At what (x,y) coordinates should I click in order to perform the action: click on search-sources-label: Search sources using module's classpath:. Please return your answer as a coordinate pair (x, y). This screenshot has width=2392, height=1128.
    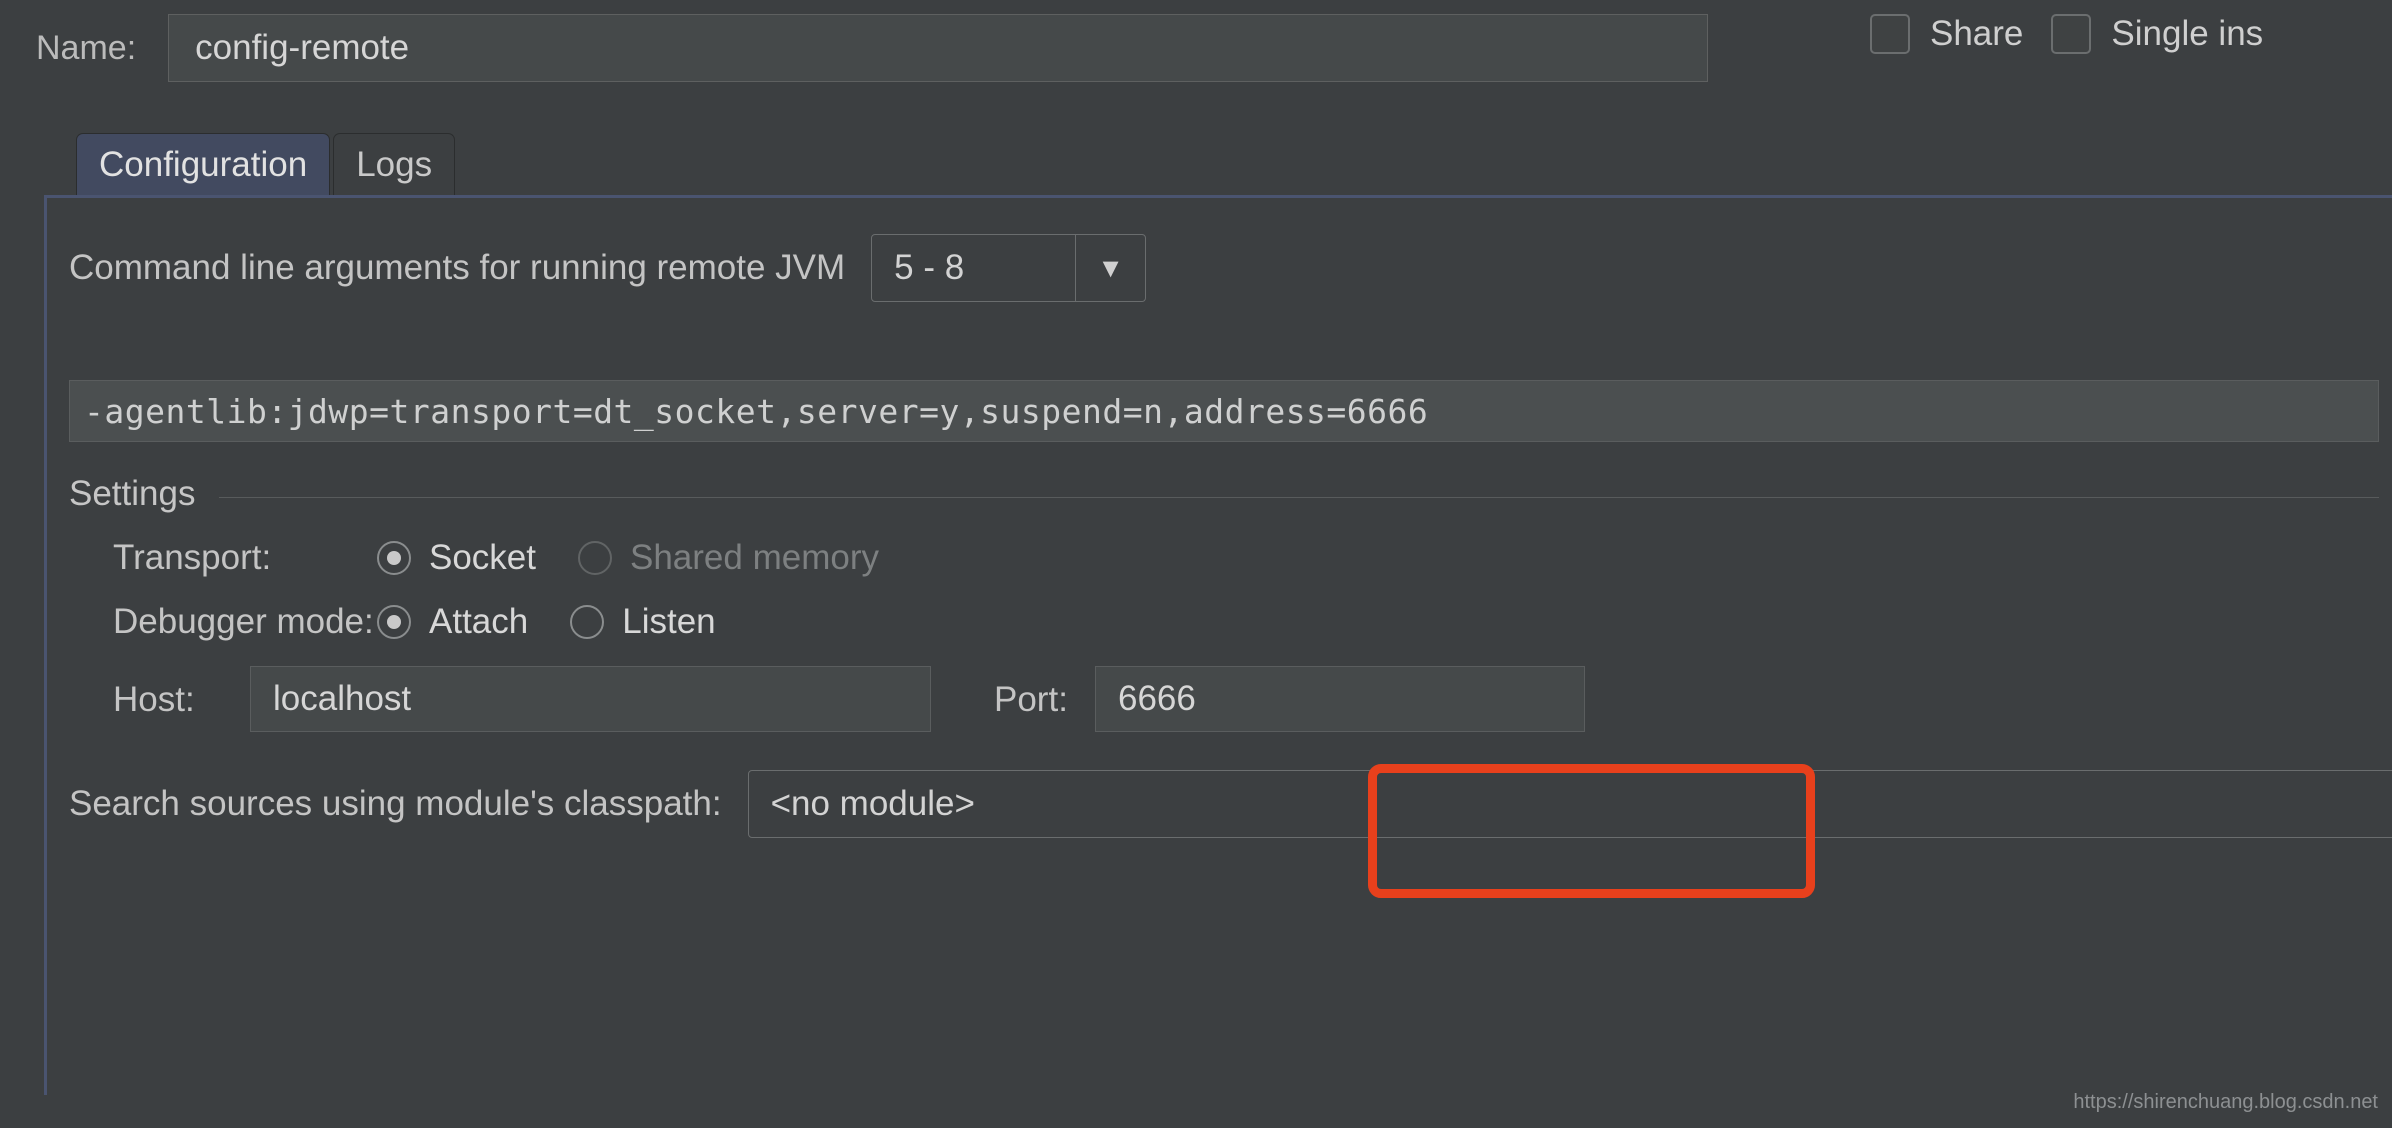
    Looking at the image, I should click on (395, 803).